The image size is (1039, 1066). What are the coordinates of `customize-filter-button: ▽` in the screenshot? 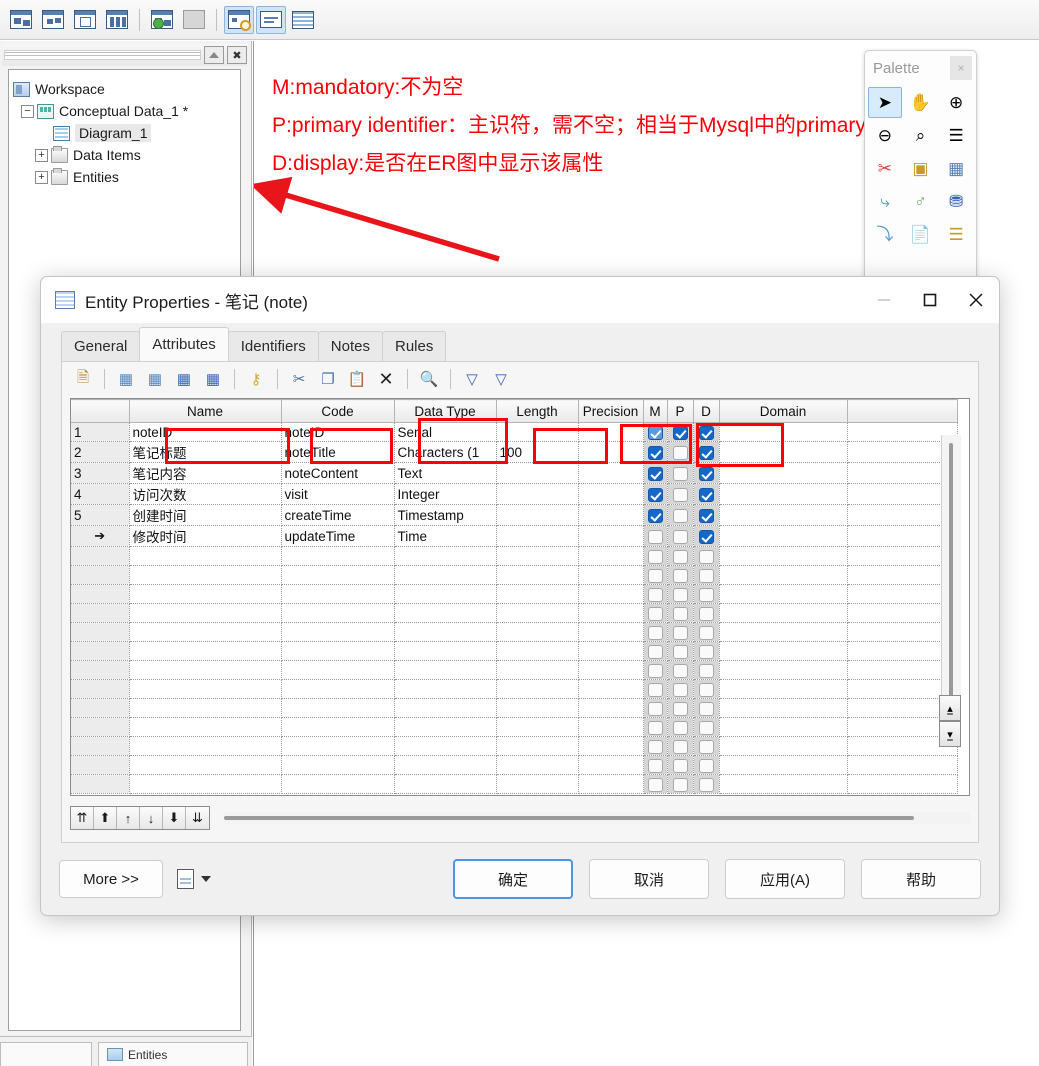 It's located at (472, 379).